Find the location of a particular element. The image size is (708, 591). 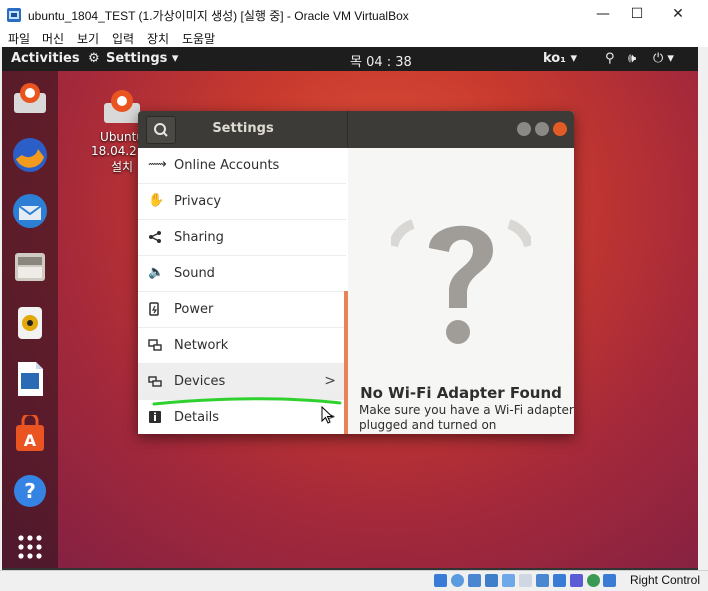

close-button: ✕ is located at coordinates (678, 14).